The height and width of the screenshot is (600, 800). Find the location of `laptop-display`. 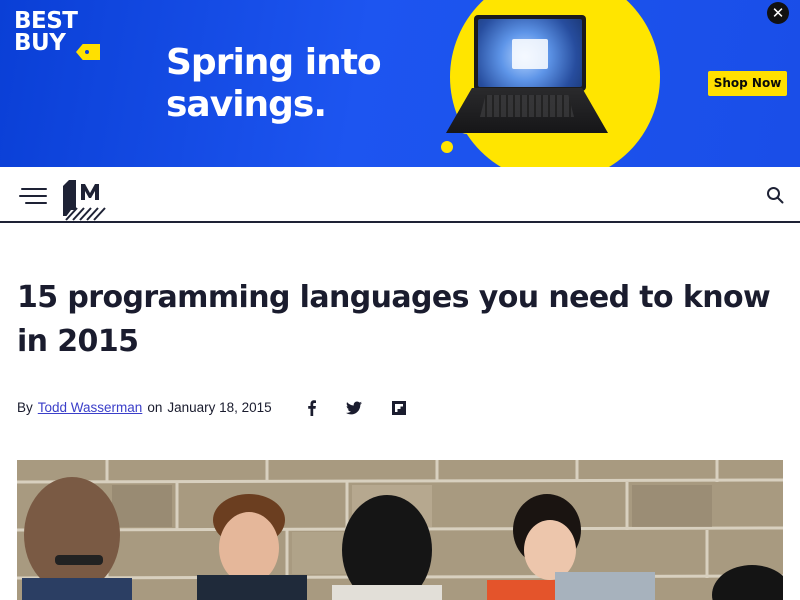

laptop-display is located at coordinates (530, 53).